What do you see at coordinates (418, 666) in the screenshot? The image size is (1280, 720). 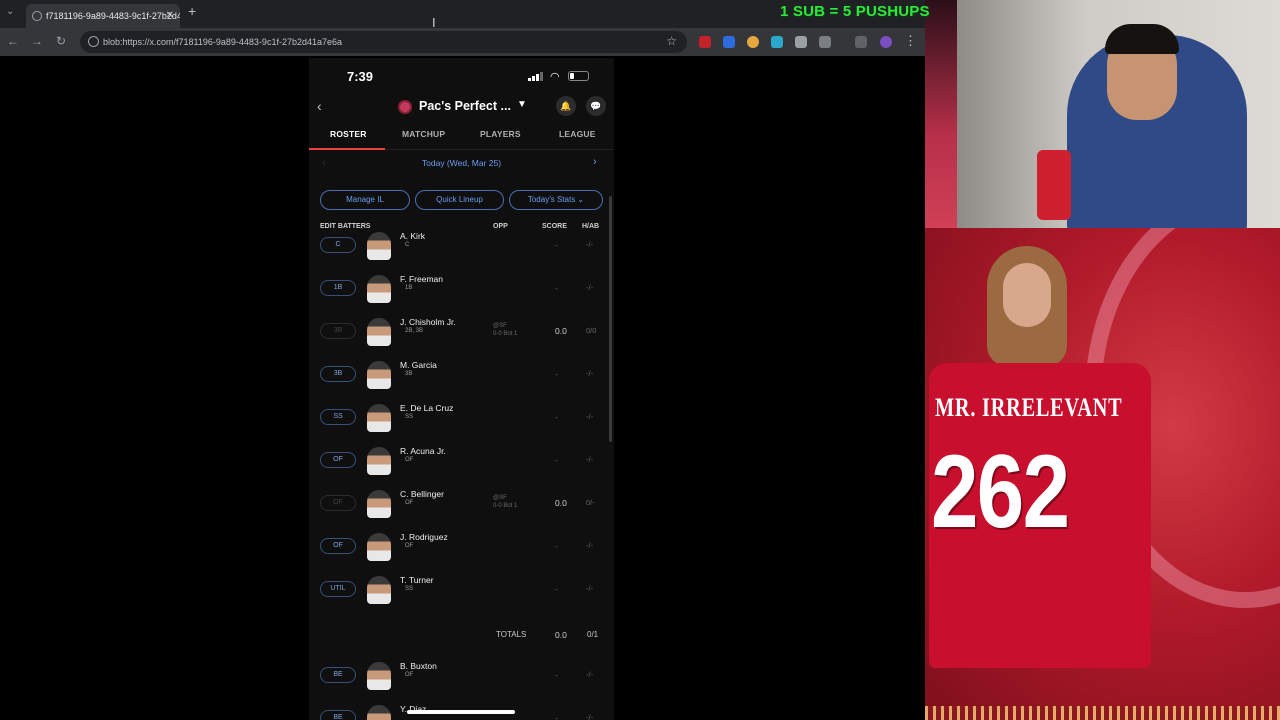 I see `player-name: B. Buxton` at bounding box center [418, 666].